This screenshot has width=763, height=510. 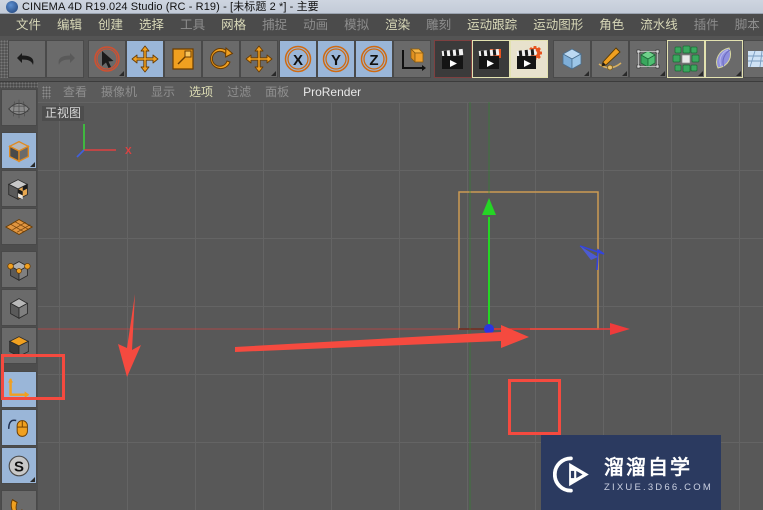 What do you see at coordinates (110, 25) in the screenshot?
I see `menu-item-create: 创建` at bounding box center [110, 25].